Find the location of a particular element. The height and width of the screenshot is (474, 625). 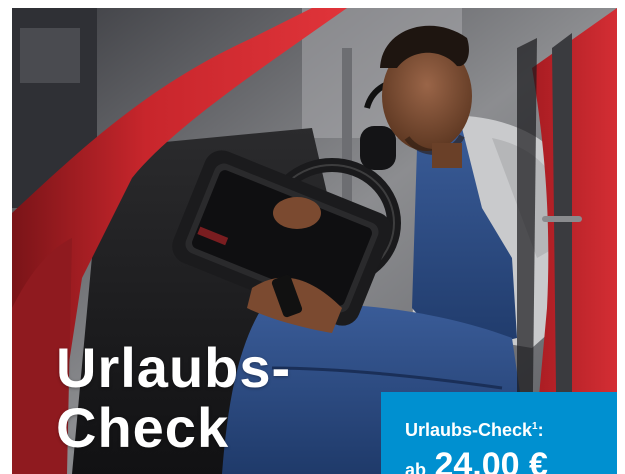

price-label: Urlaubs-Check1: is located at coordinates (474, 430).